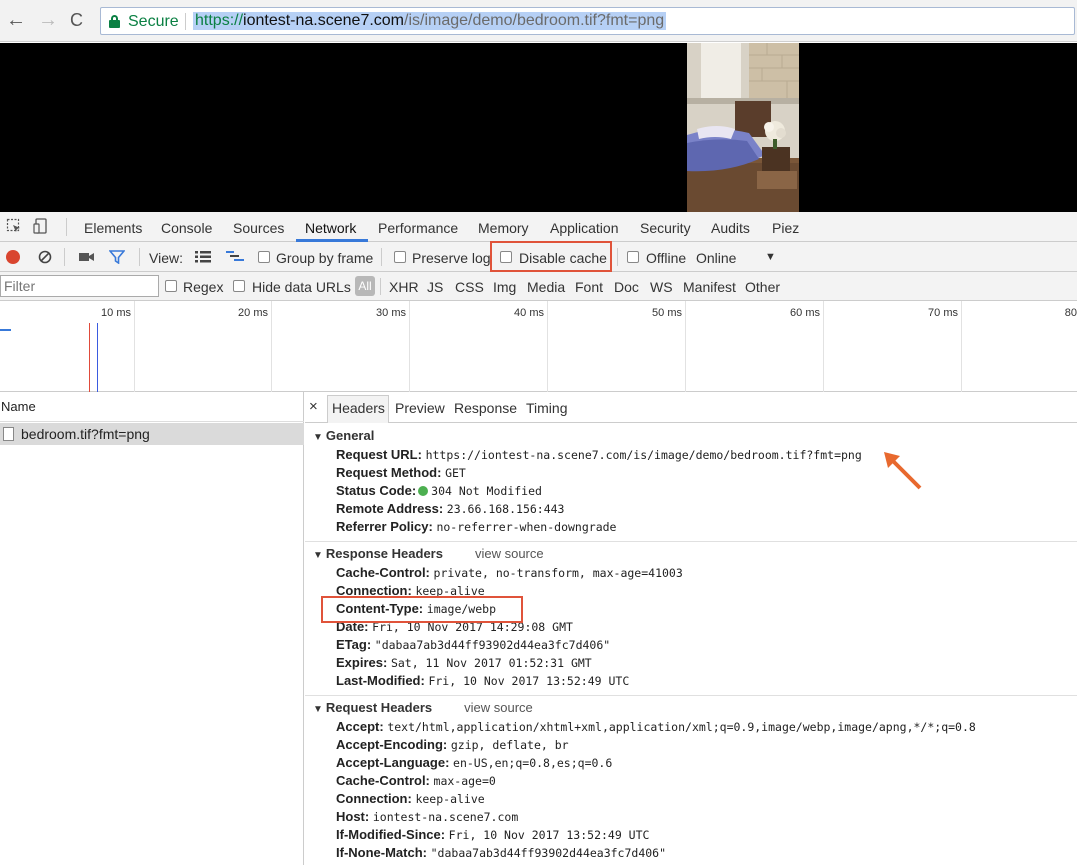 The width and height of the screenshot is (1077, 865). I want to click on group-by-frame-checkbox, so click(264, 257).